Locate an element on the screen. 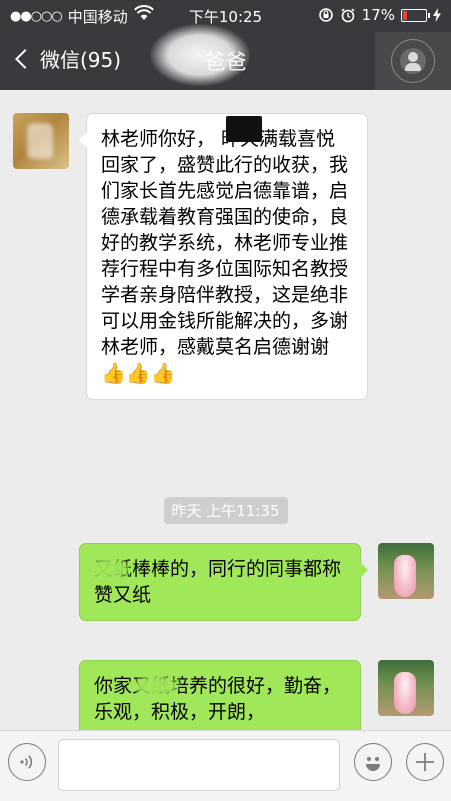  voice-button is located at coordinates (27, 762).